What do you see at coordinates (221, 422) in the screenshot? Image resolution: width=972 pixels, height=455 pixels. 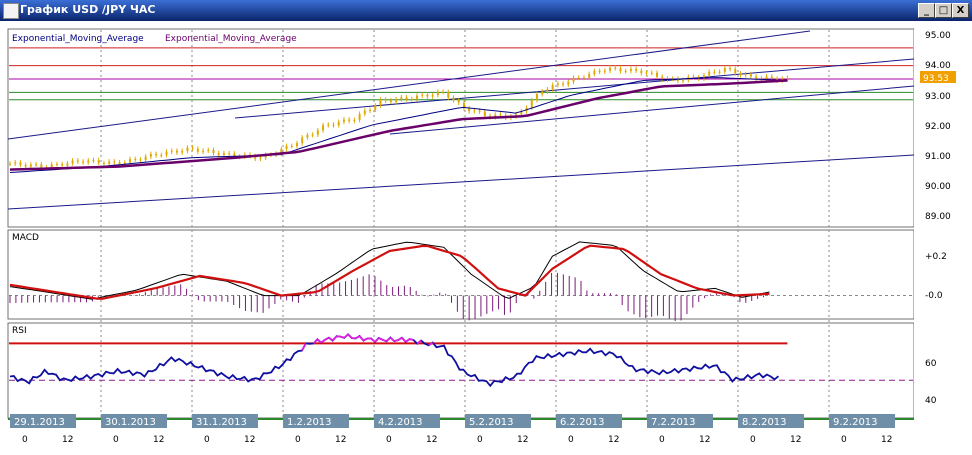 I see `date-label: 31.1.2013` at bounding box center [221, 422].